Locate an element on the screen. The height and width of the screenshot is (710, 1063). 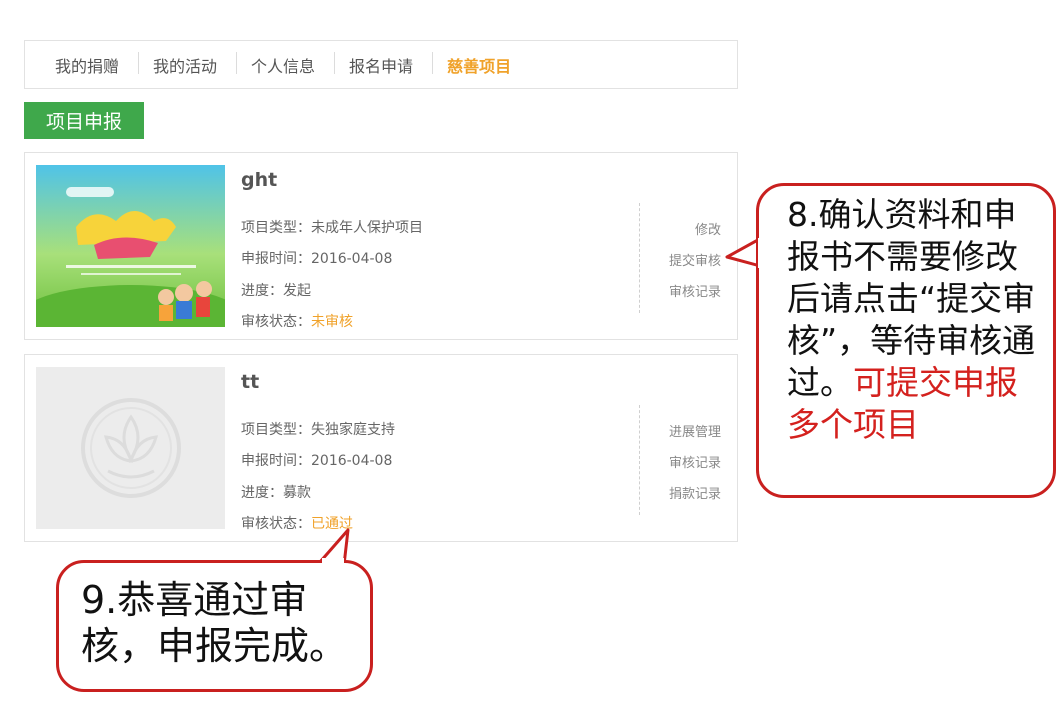
project-type: 项目类型：失独家庭支持 is located at coordinates (318, 430).